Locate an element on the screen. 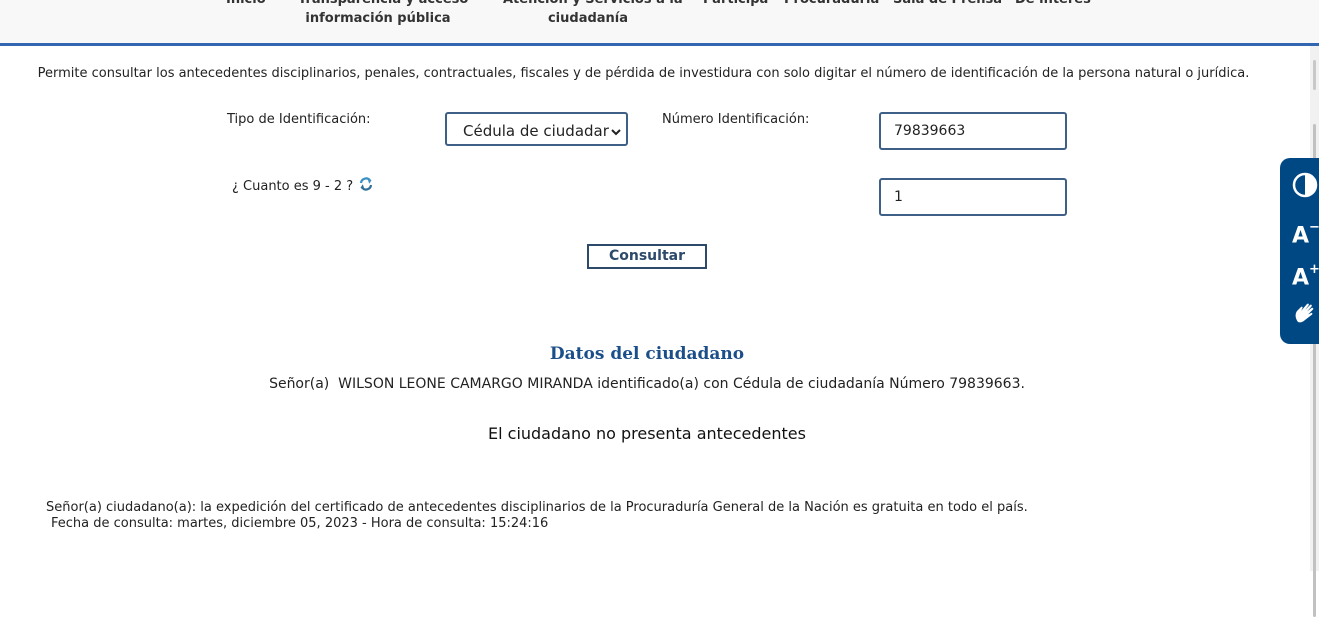  increase-font-button: A+ is located at coordinates (1305, 274).